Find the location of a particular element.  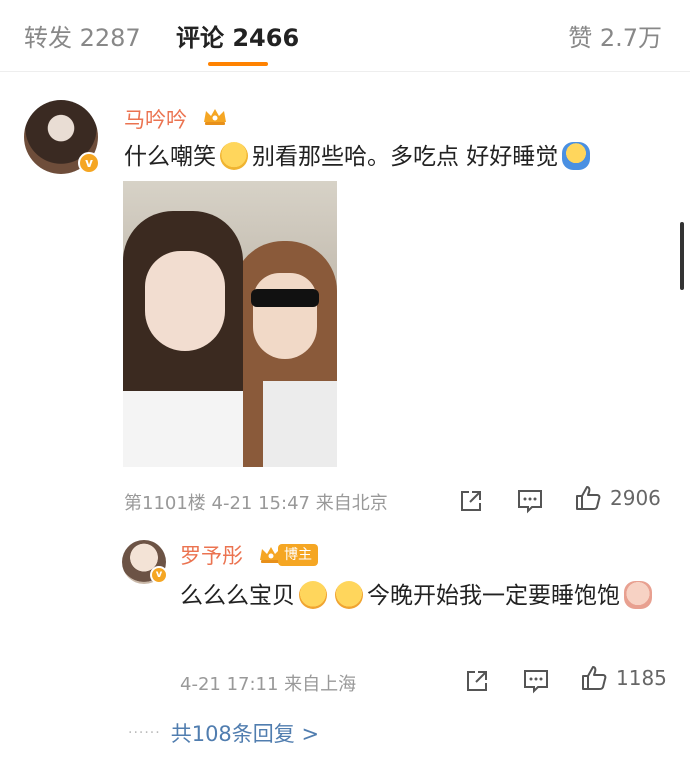

reply-text-part2: 今晚开始我一定要睡饱饱 is located at coordinates (493, 596).